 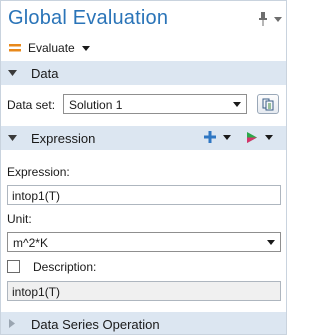 I want to click on evaluate-button: Evaluate, so click(x=49, y=48).